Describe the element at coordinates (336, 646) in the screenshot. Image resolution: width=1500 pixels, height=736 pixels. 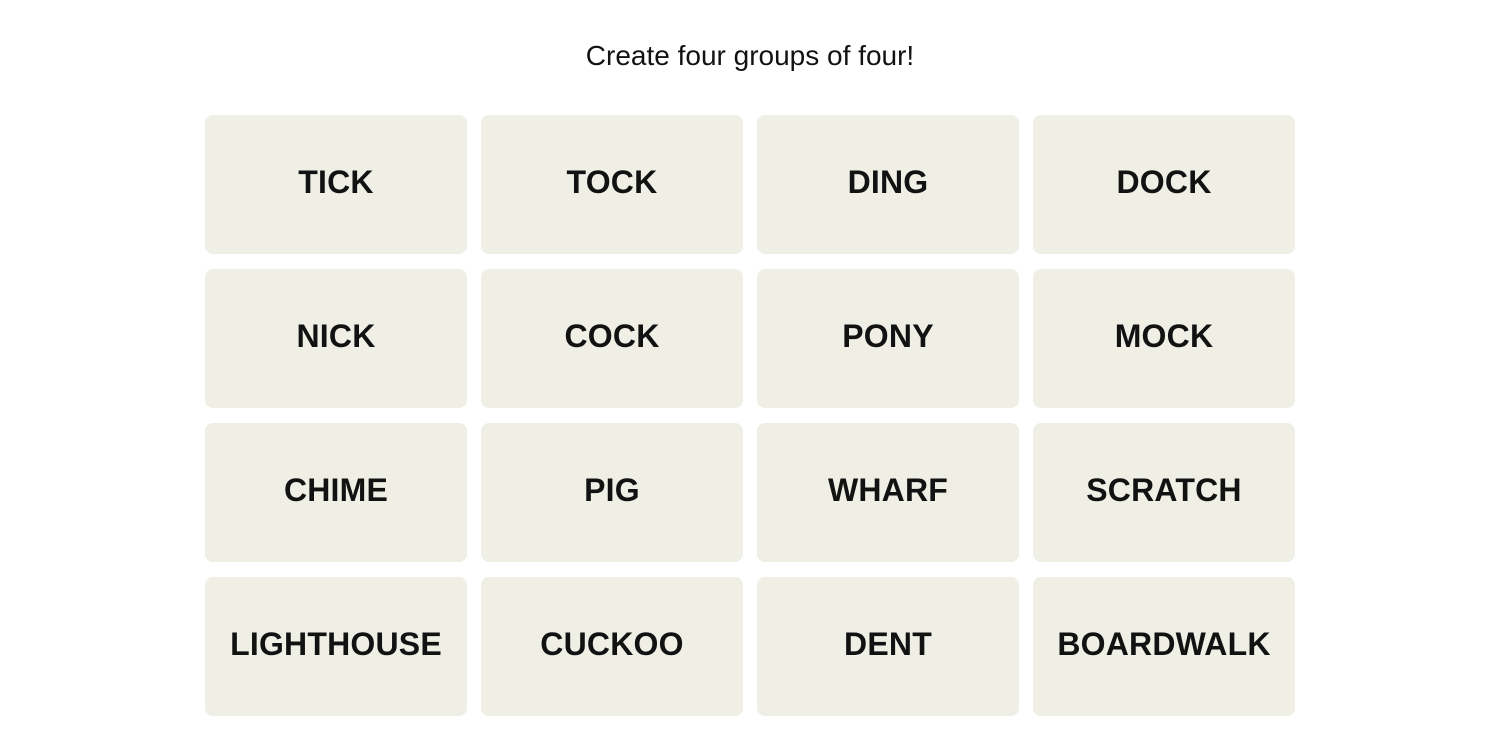
I see `word-tile: LIGHTHOUSE` at that location.